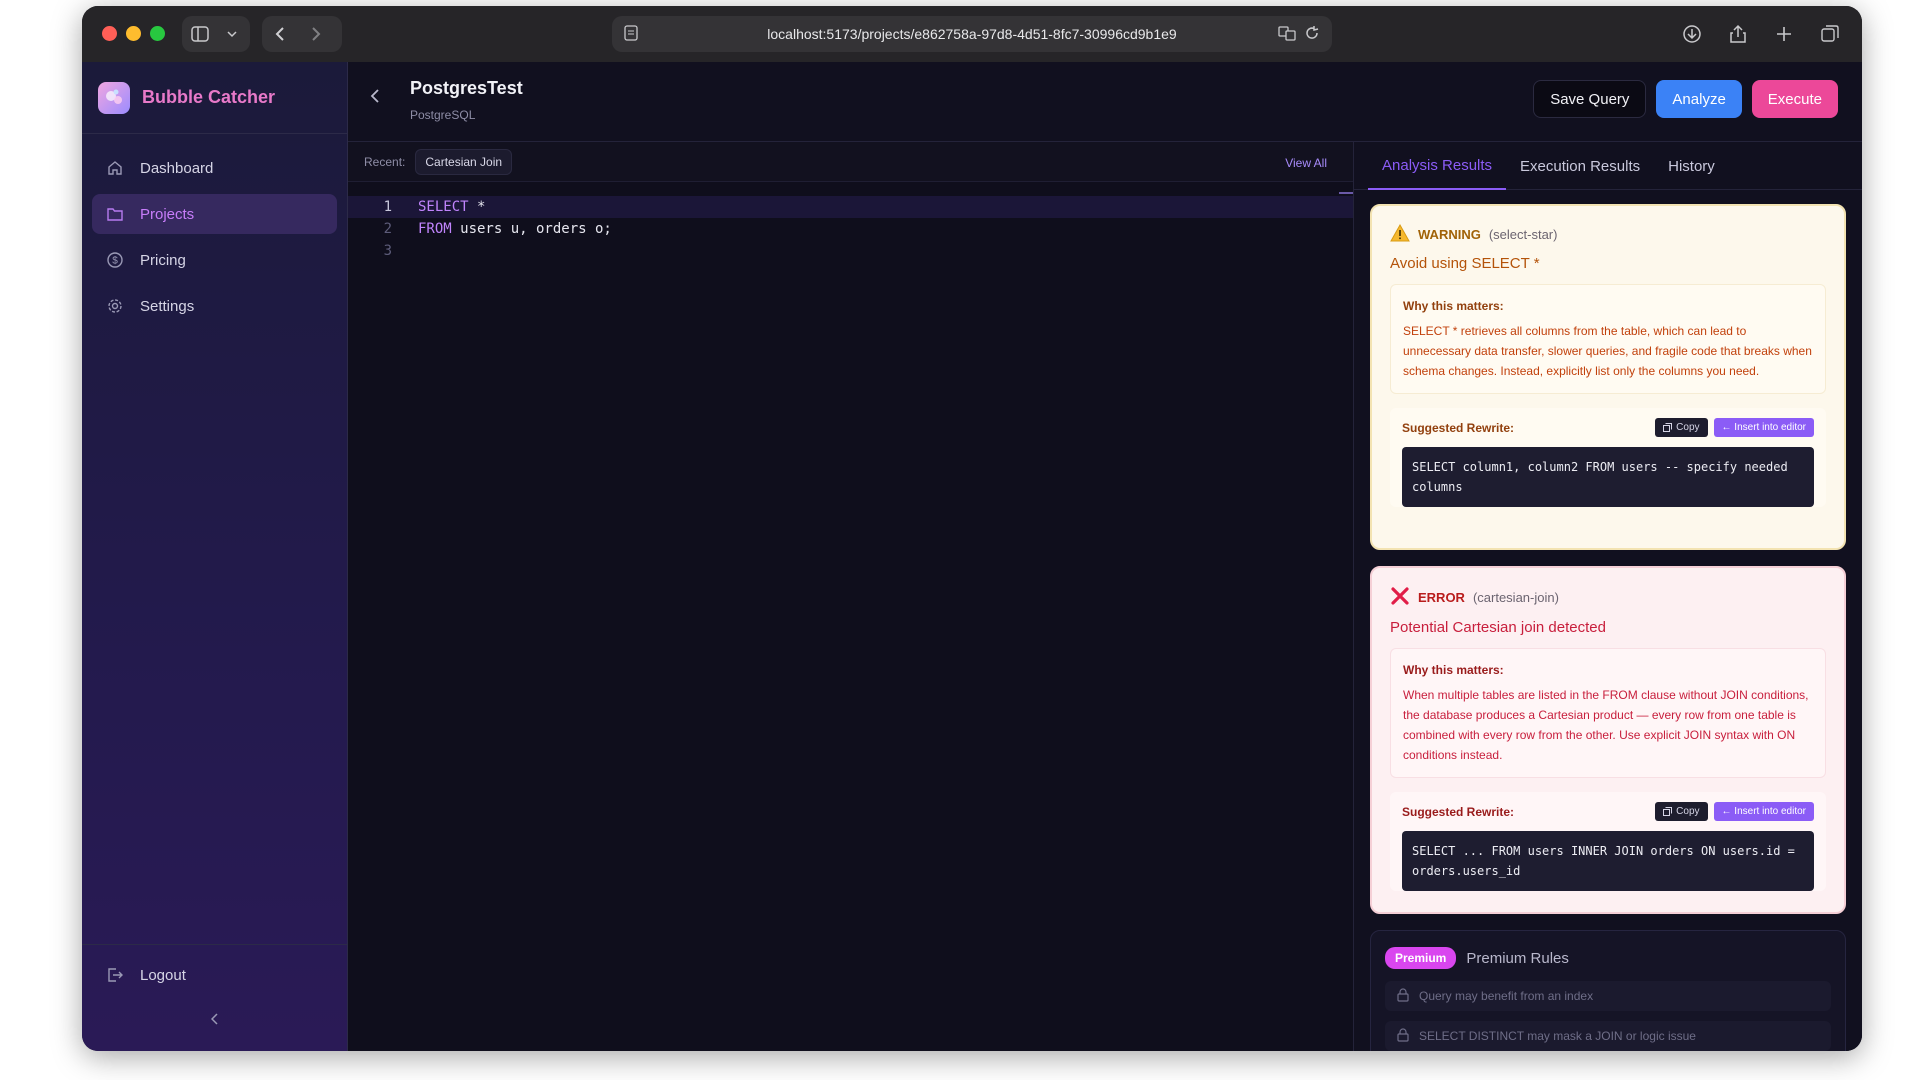 This screenshot has width=1920, height=1080. What do you see at coordinates (1400, 234) in the screenshot?
I see `warning-icon` at bounding box center [1400, 234].